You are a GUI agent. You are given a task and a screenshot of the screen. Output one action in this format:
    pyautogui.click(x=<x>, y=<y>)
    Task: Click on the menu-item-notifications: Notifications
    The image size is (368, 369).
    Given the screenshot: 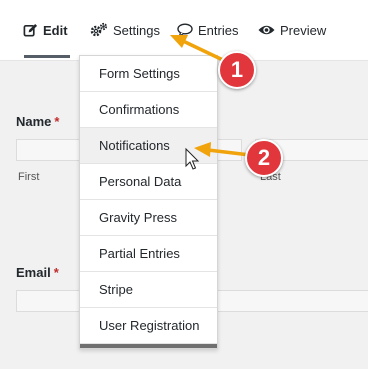 What is the action you would take?
    pyautogui.click(x=148, y=146)
    